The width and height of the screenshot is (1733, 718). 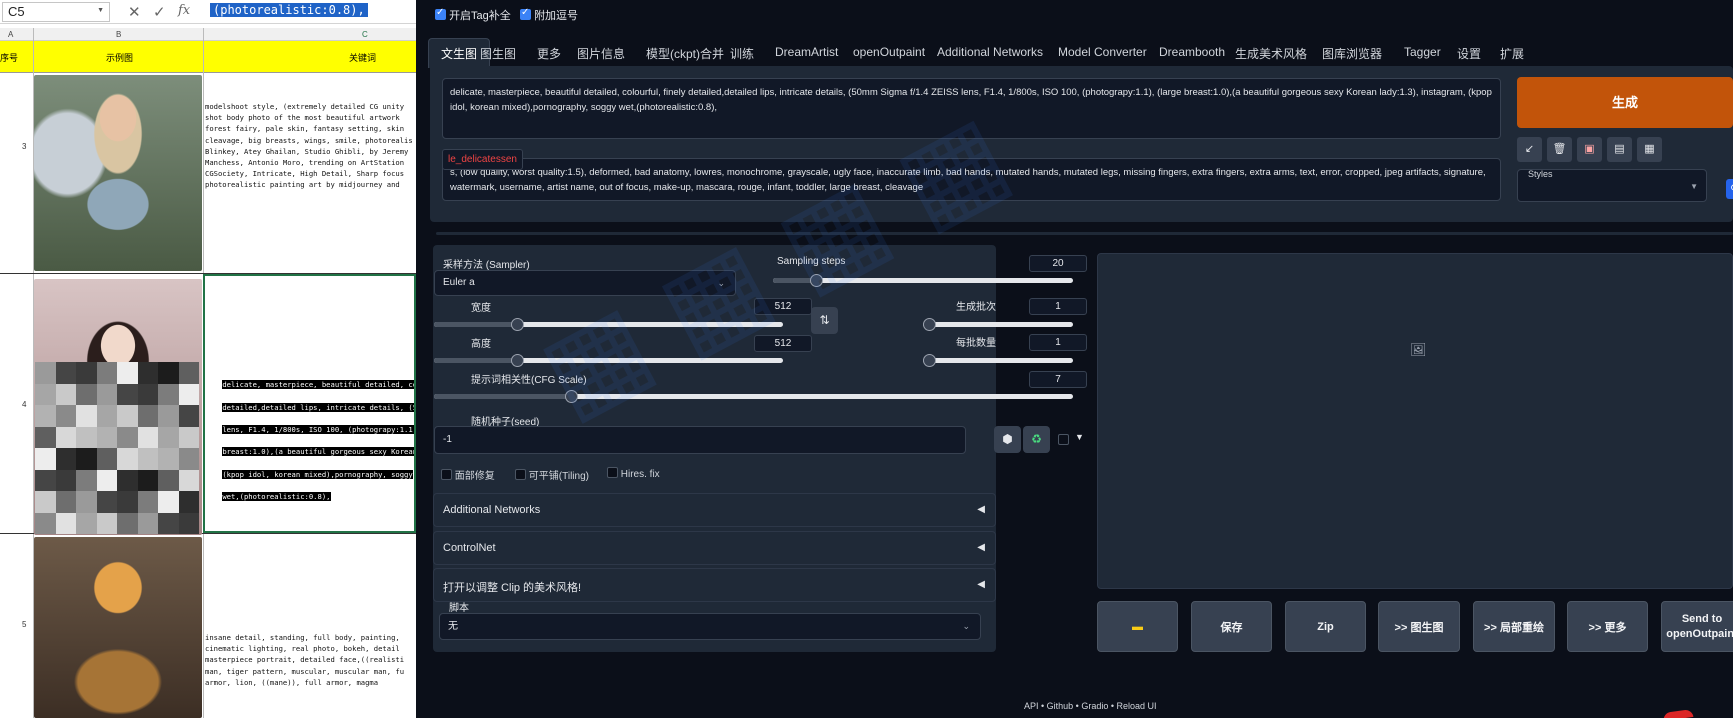 What do you see at coordinates (1192, 52) in the screenshot?
I see `tab-10: Dreambooth` at bounding box center [1192, 52].